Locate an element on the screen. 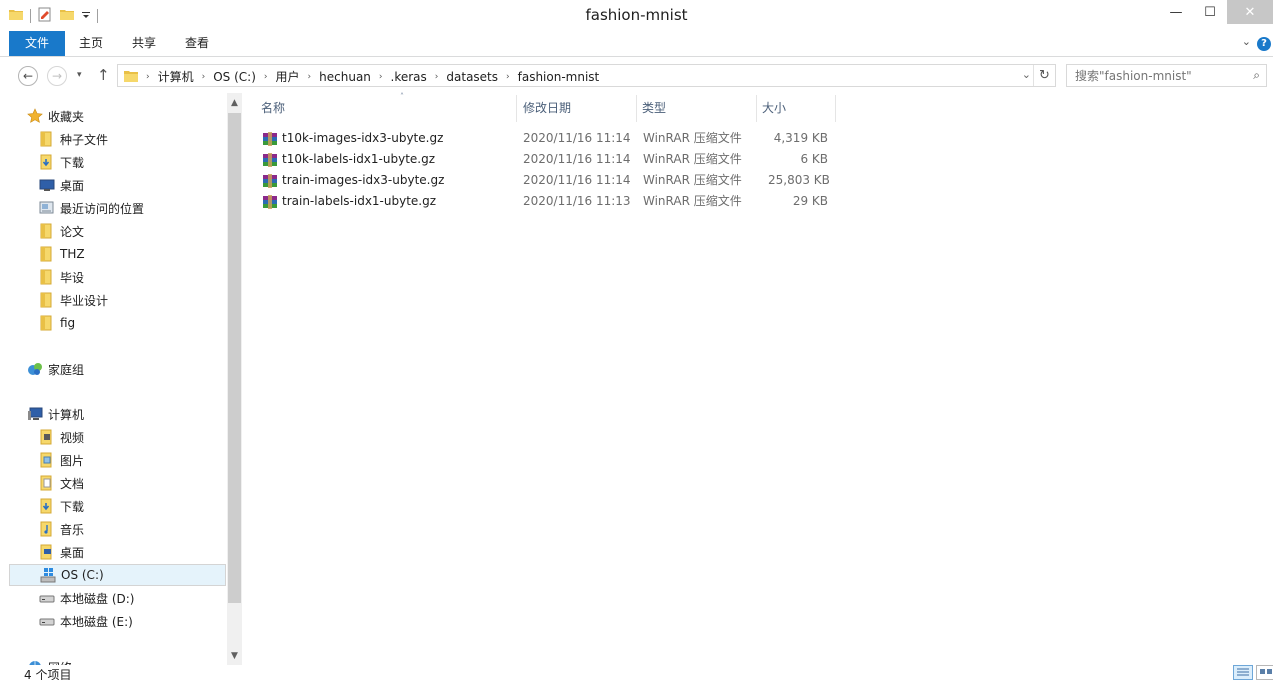 The width and height of the screenshot is (1273, 680). sidebar-item-music: 音乐 is located at coordinates (117, 529).